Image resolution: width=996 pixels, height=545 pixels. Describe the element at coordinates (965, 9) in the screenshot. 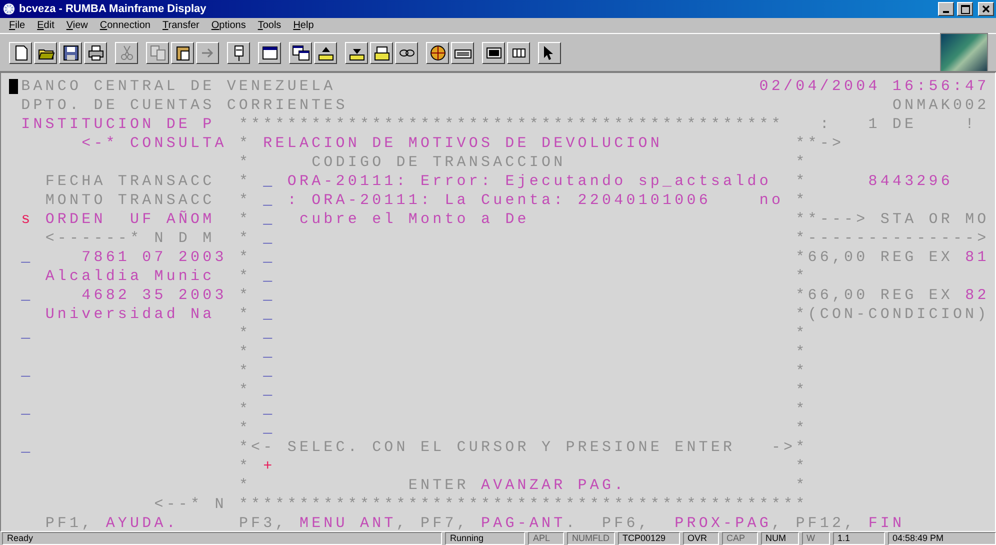

I see `maximize-button` at that location.